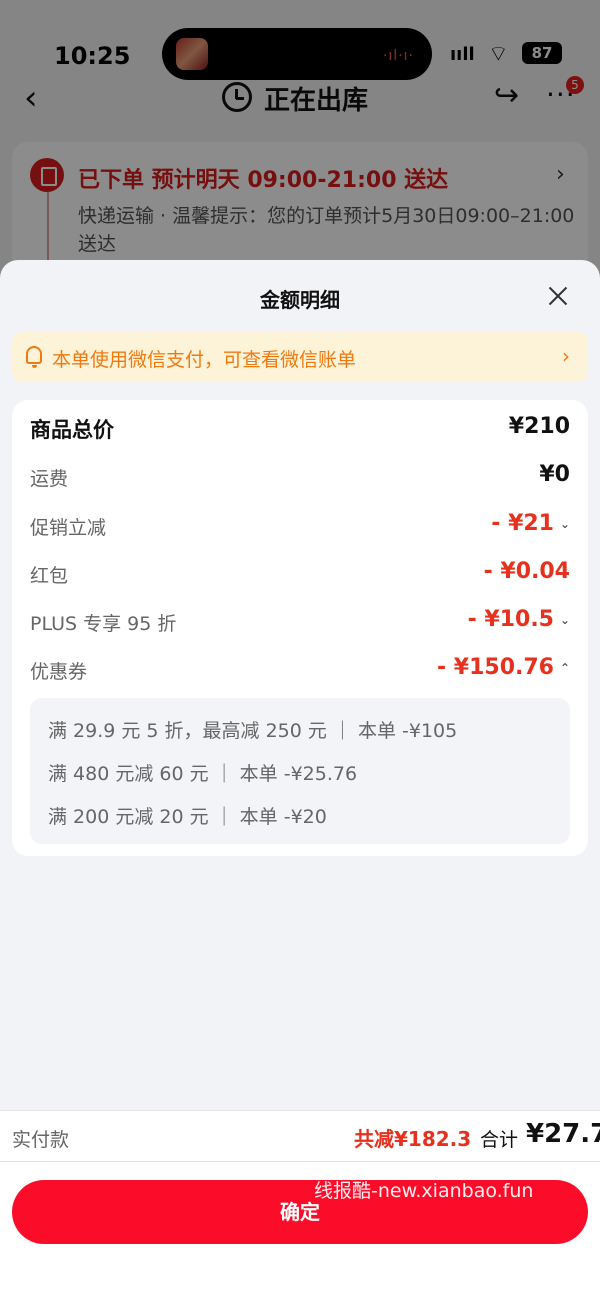 The width and height of the screenshot is (600, 1302). I want to click on actual-payment-label: 实付款, so click(41, 1140).